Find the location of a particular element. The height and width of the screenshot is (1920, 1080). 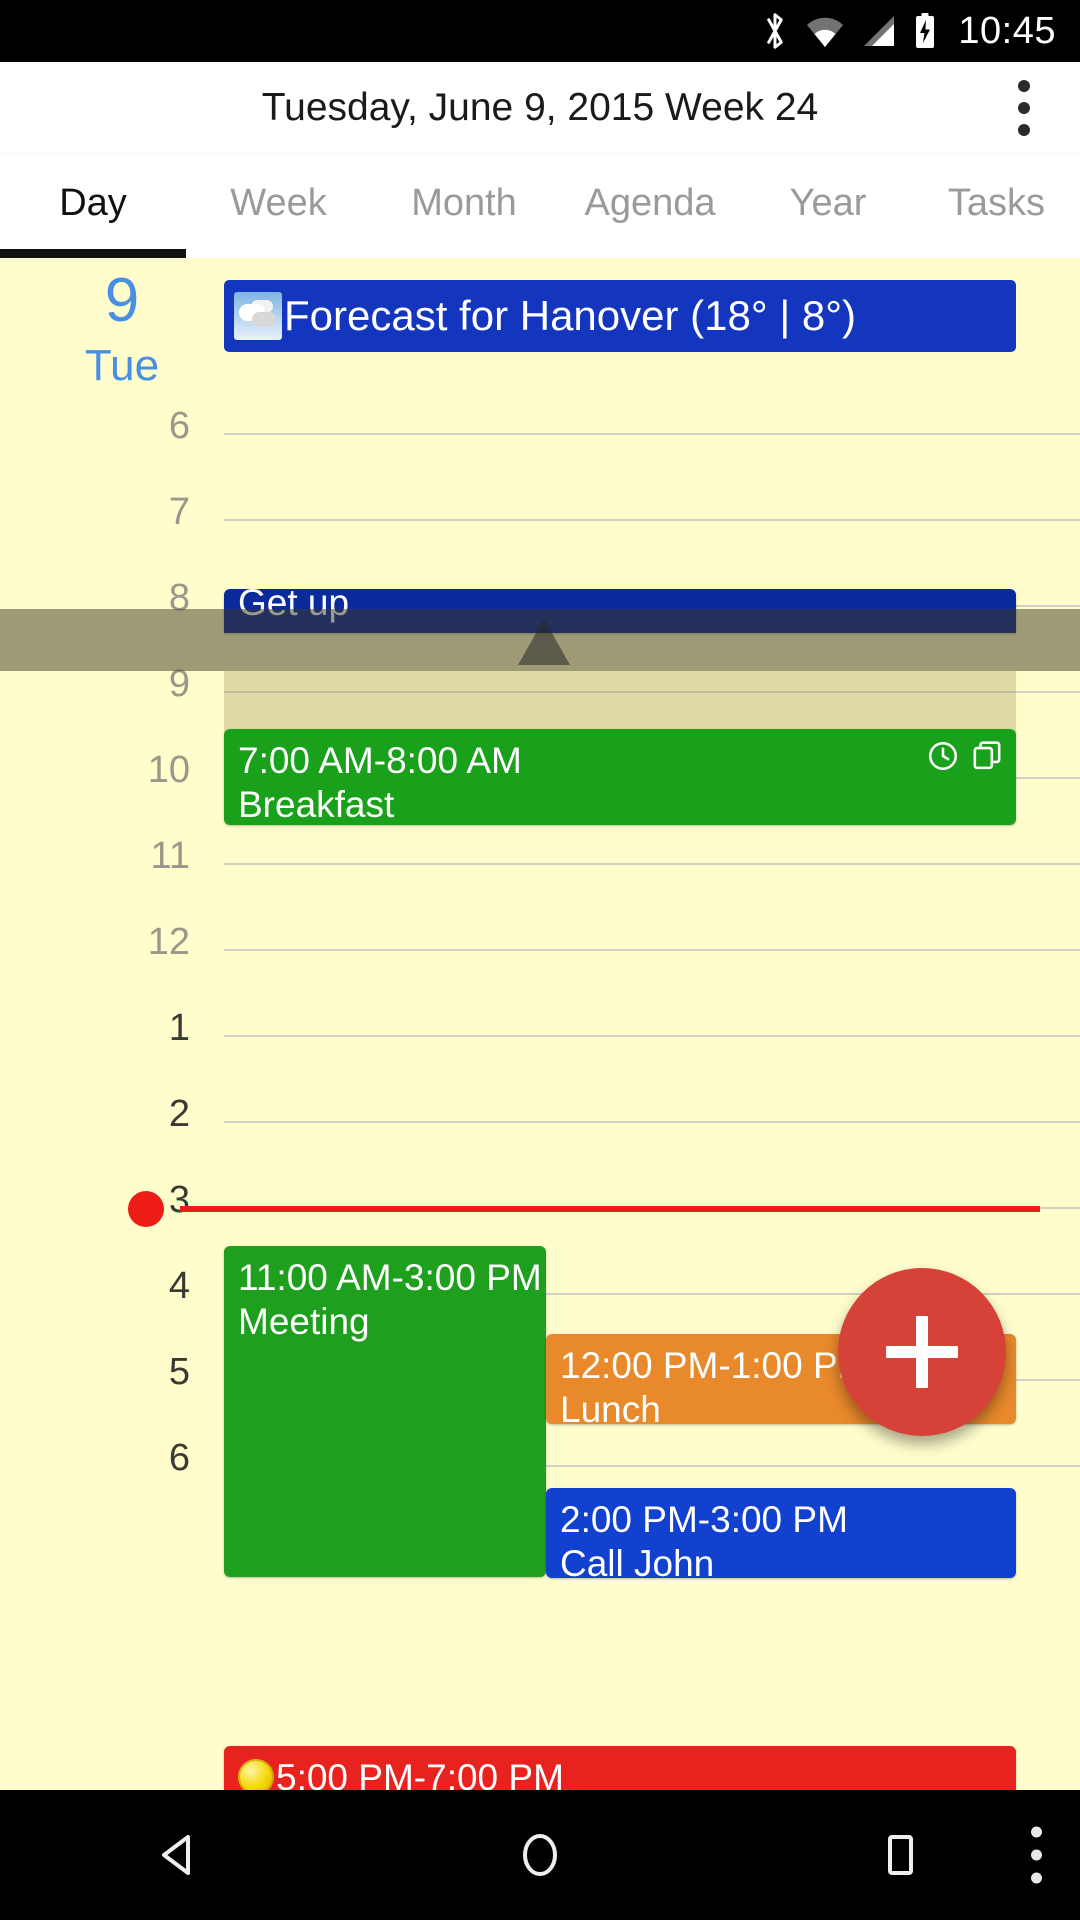

event-meeting: 11:00 AM-3:00 PM Meeting is located at coordinates (385, 1411).